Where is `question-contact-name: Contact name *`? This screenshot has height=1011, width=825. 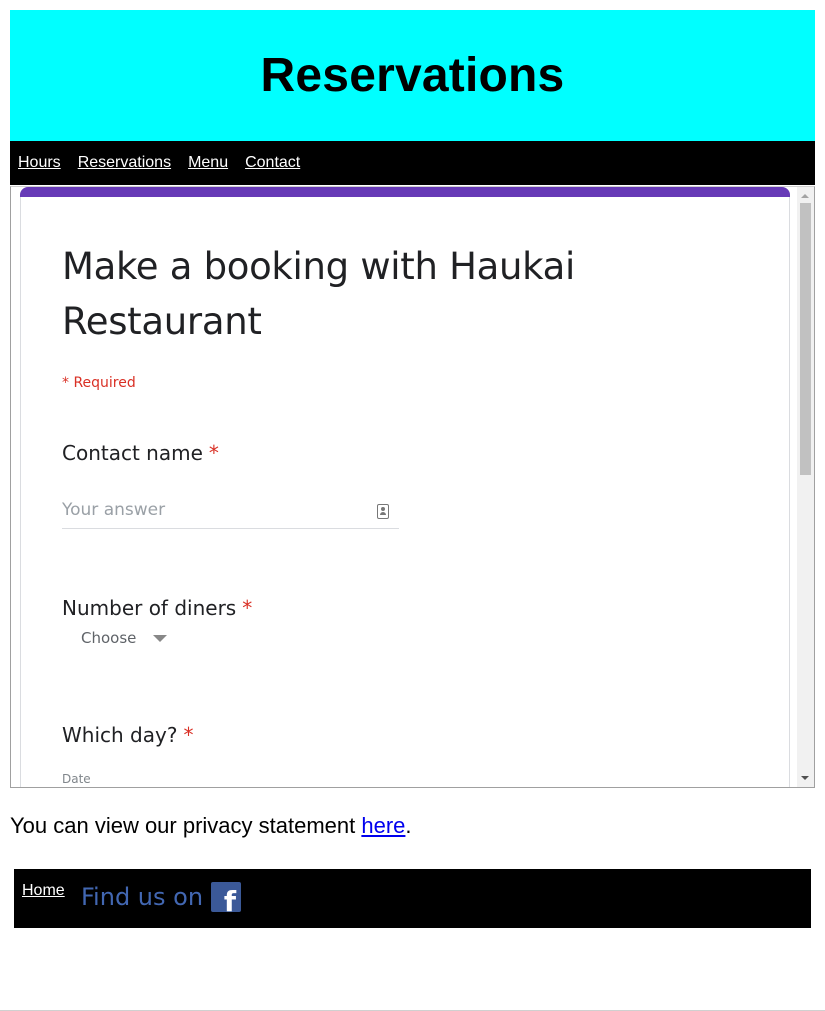
question-contact-name: Contact name * is located at coordinates (140, 453).